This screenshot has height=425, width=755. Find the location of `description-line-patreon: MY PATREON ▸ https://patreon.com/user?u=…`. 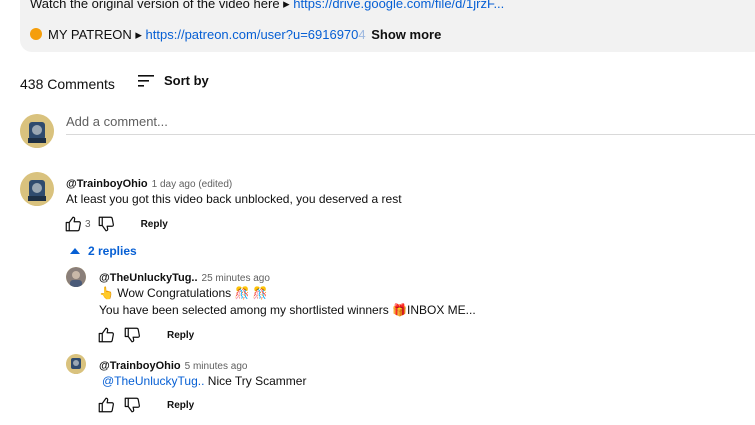

description-line-patreon: MY PATREON ▸ https://patreon.com/user?u=… is located at coordinates (235, 35).